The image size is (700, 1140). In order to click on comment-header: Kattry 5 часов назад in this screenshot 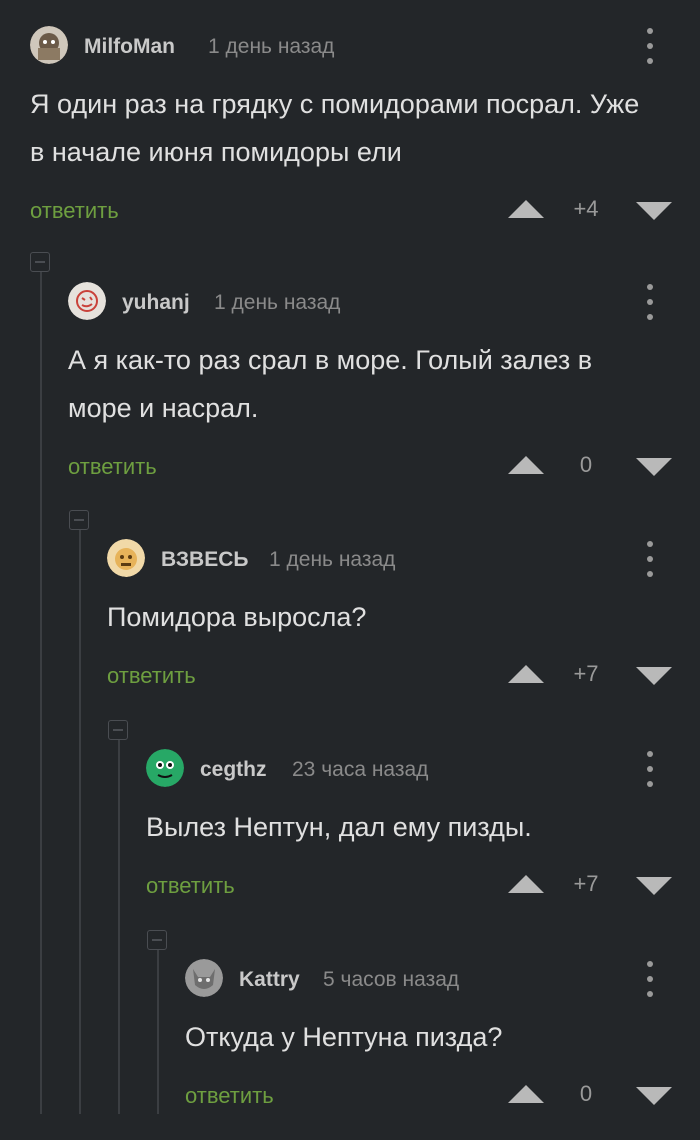, I will do `click(442, 979)`.